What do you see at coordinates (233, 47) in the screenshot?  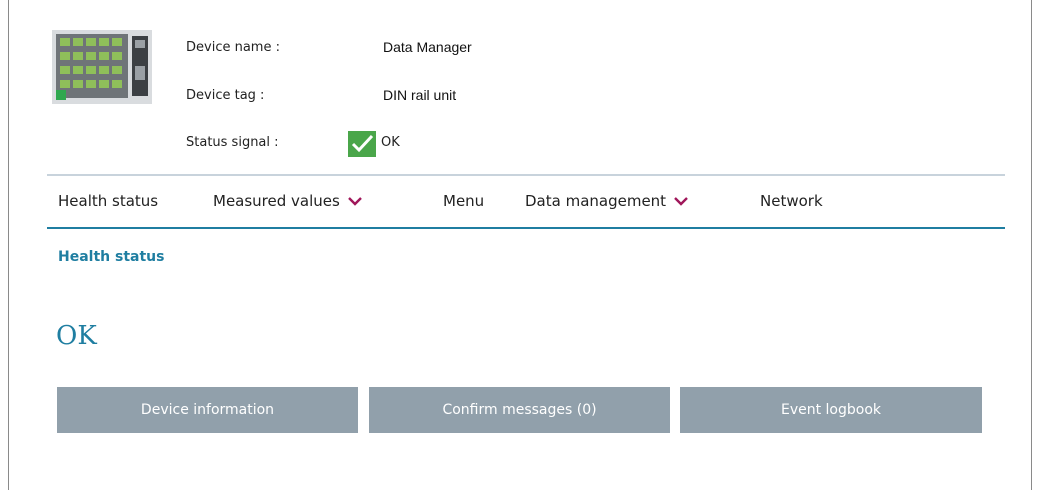 I see `device-name-label: Device name :` at bounding box center [233, 47].